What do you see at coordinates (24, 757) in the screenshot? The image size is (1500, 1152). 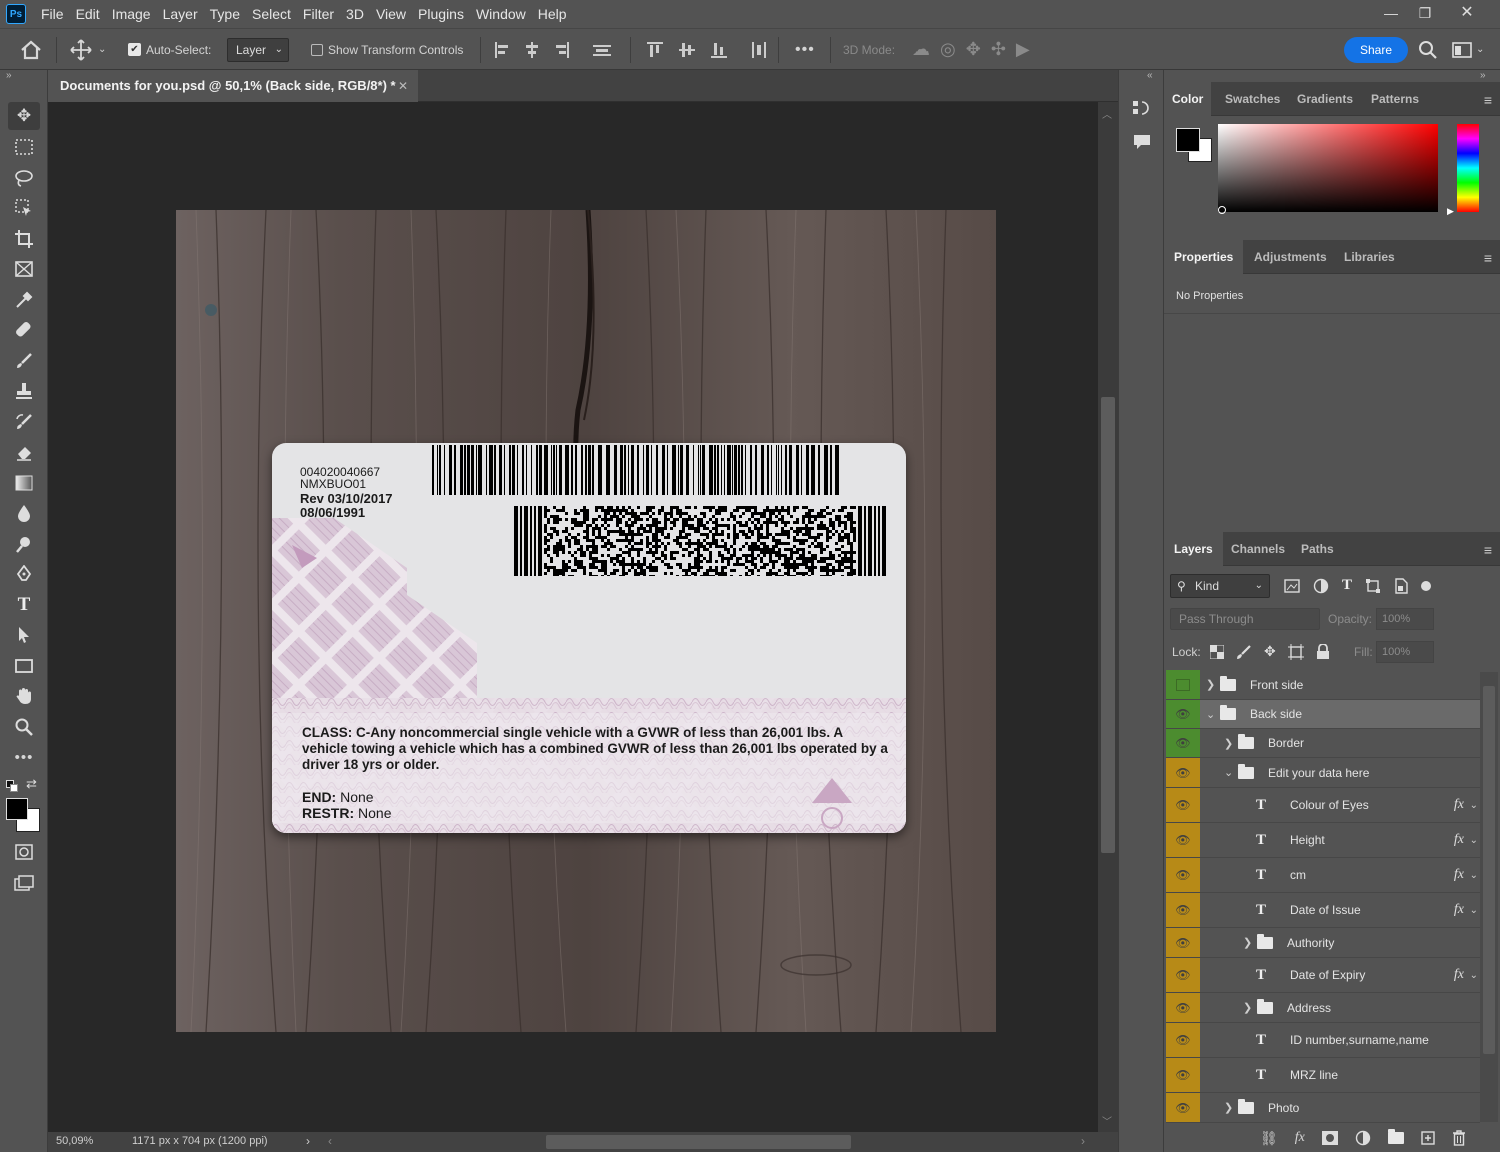 I see `edit-toolbar-icon: •••` at bounding box center [24, 757].